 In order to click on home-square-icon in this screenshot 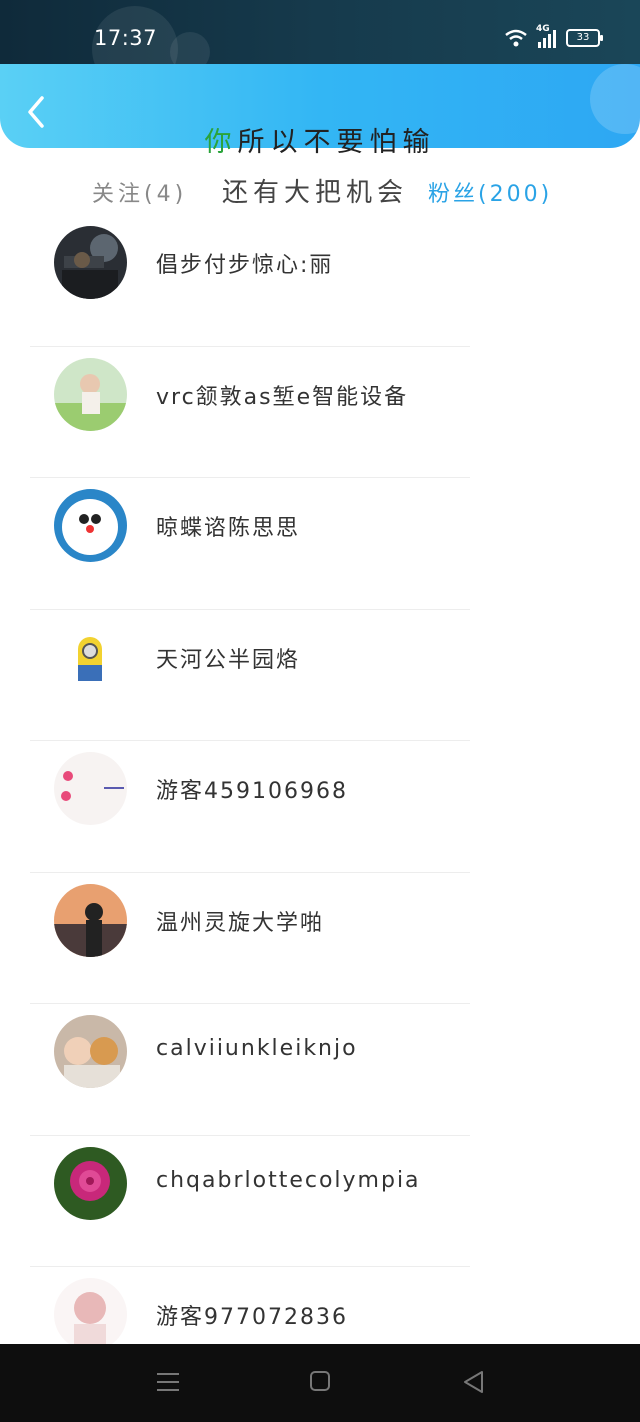, I will do `click(320, 1381)`.